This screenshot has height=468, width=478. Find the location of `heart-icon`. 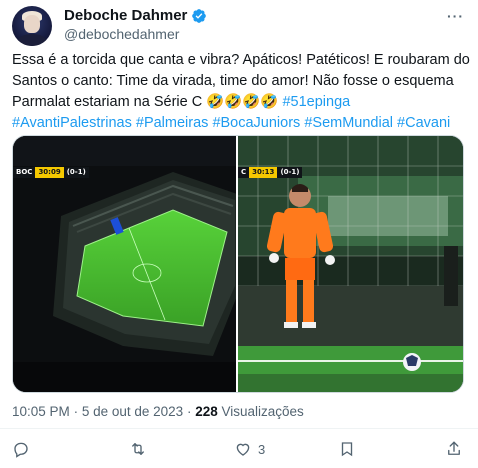

heart-icon is located at coordinates (243, 449).